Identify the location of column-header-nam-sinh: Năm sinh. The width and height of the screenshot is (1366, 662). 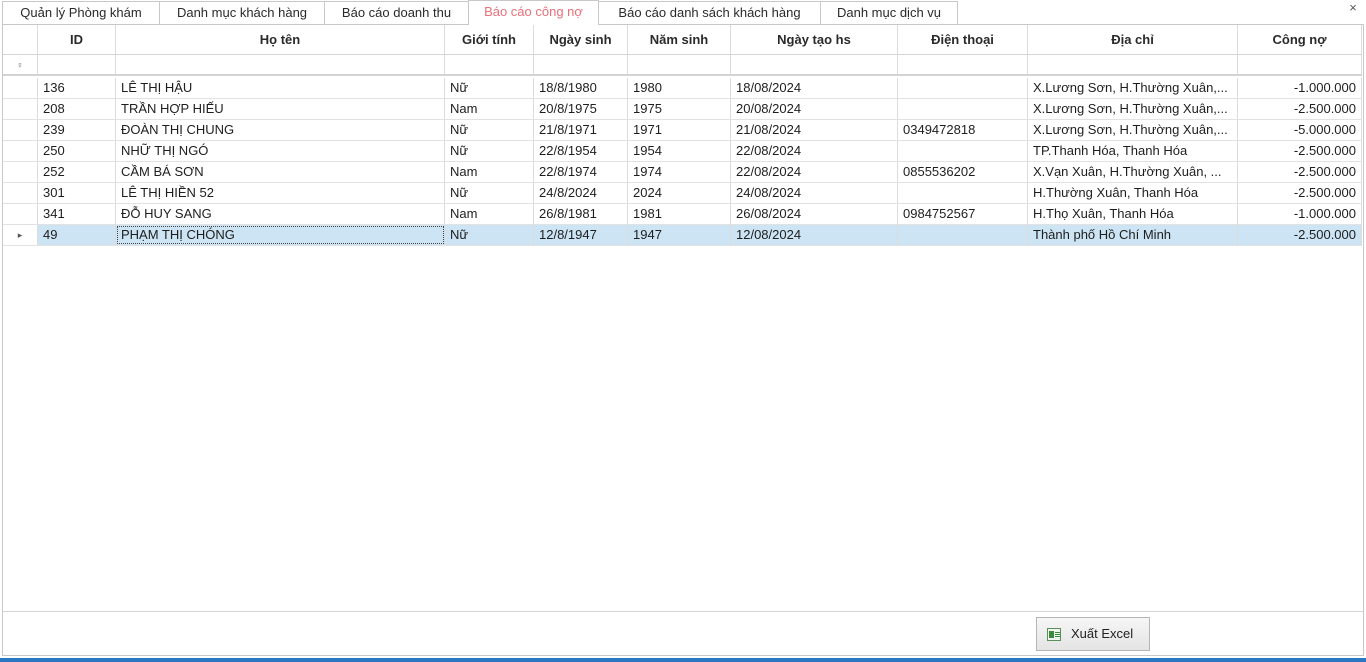
(679, 39).